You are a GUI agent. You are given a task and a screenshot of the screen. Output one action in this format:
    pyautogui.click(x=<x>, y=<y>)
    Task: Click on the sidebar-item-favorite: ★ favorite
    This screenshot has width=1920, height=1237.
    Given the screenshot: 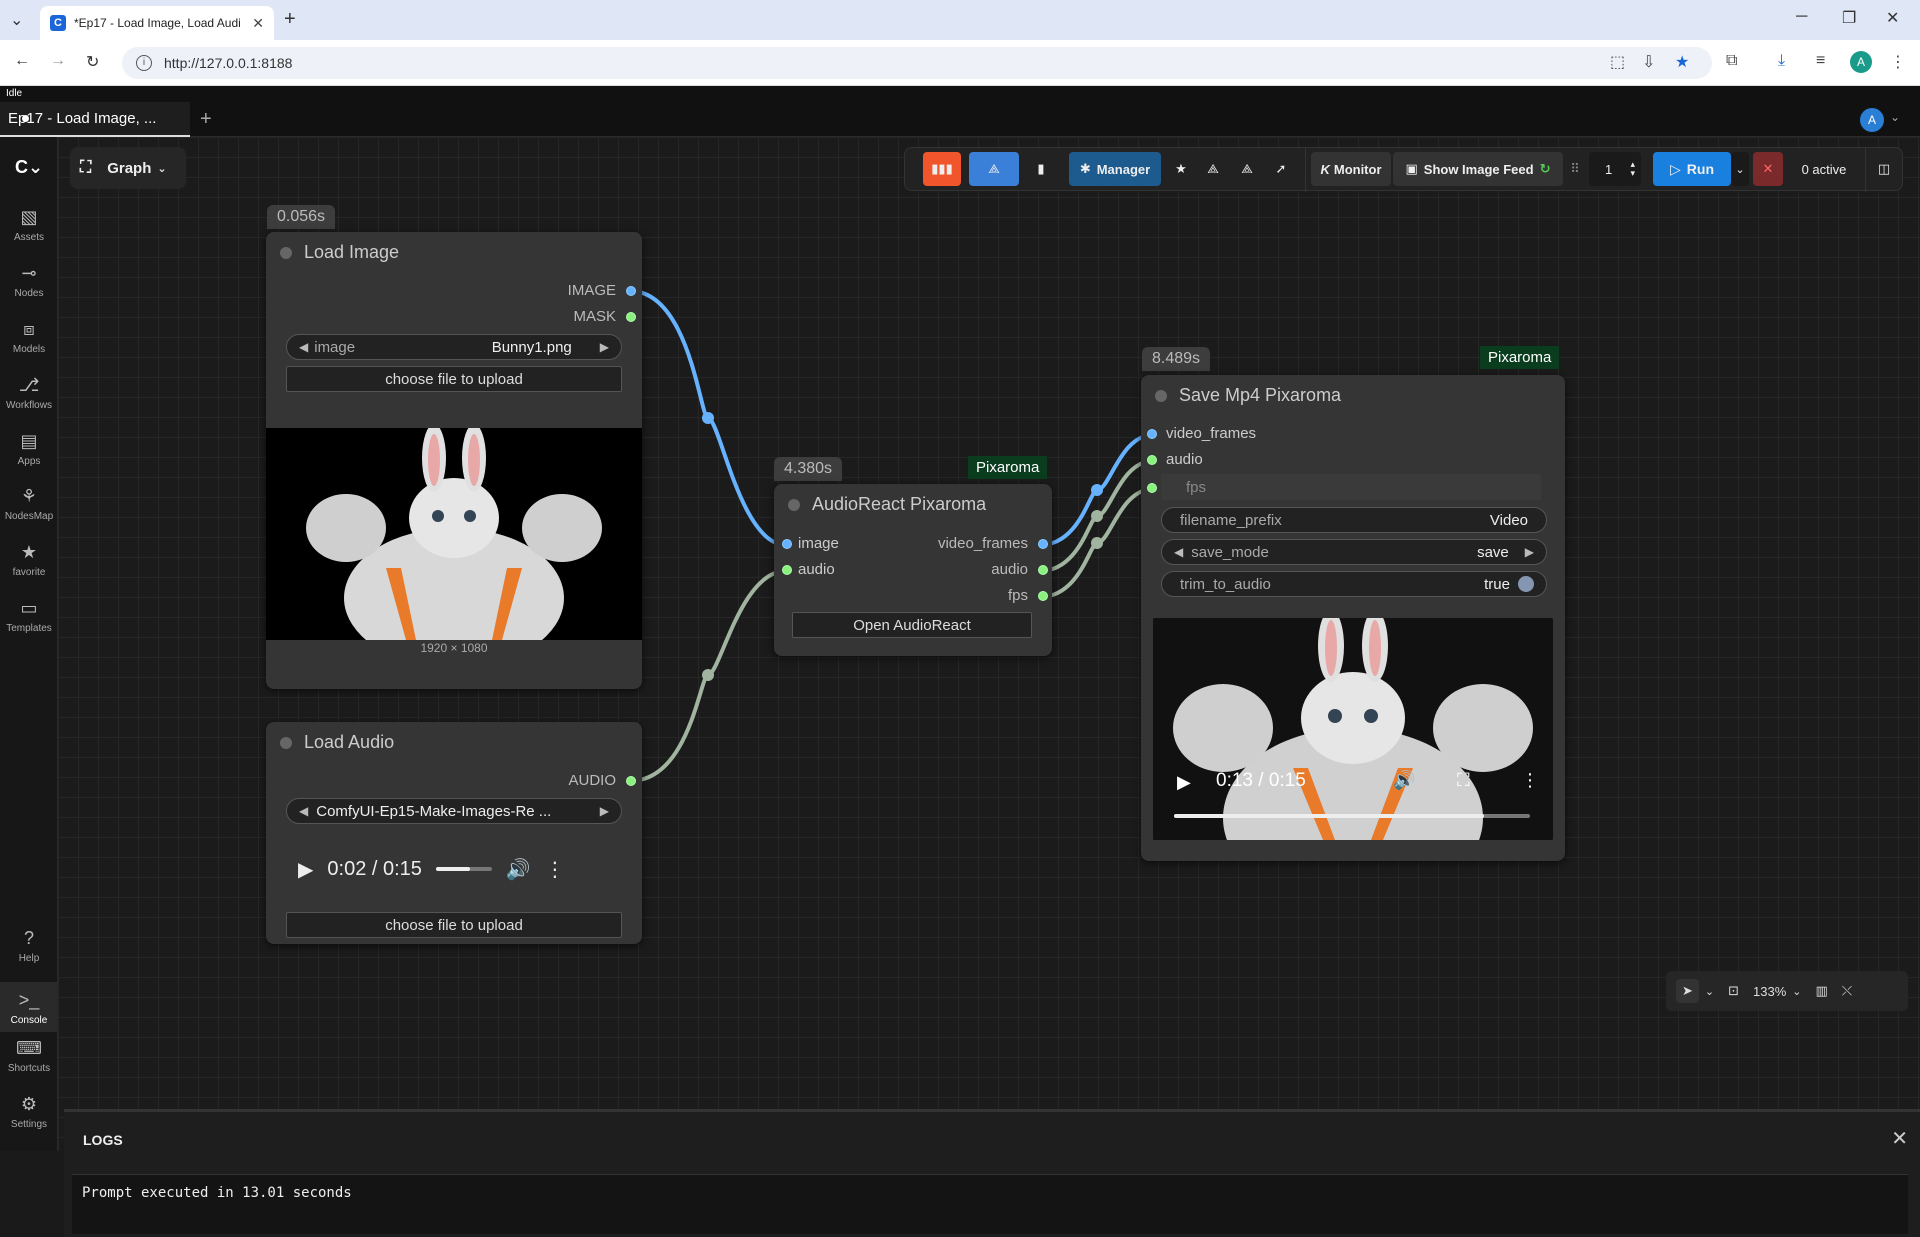 What is the action you would take?
    pyautogui.click(x=29, y=560)
    